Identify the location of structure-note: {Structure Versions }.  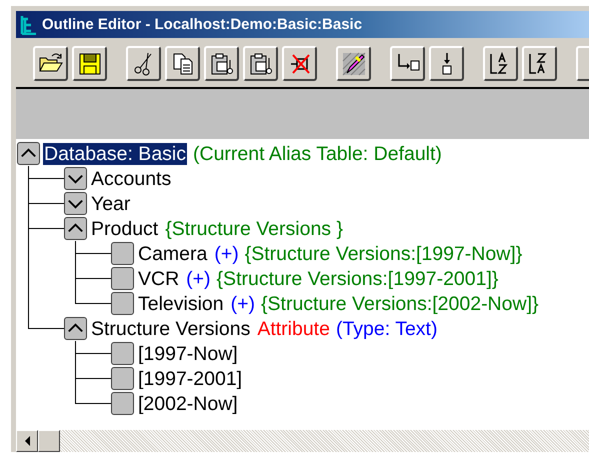
(254, 229).